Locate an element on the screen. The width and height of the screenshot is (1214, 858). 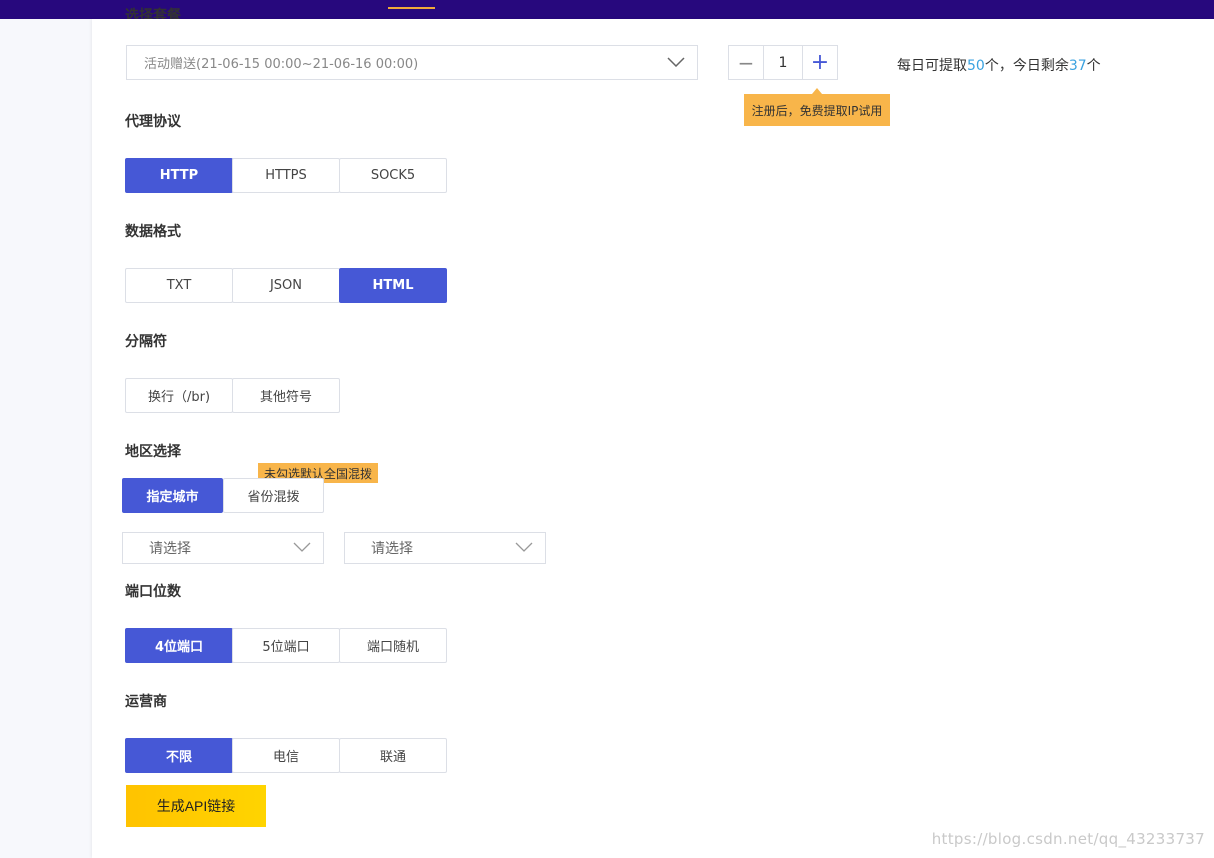
quantity-increment-button: + is located at coordinates (820, 62).